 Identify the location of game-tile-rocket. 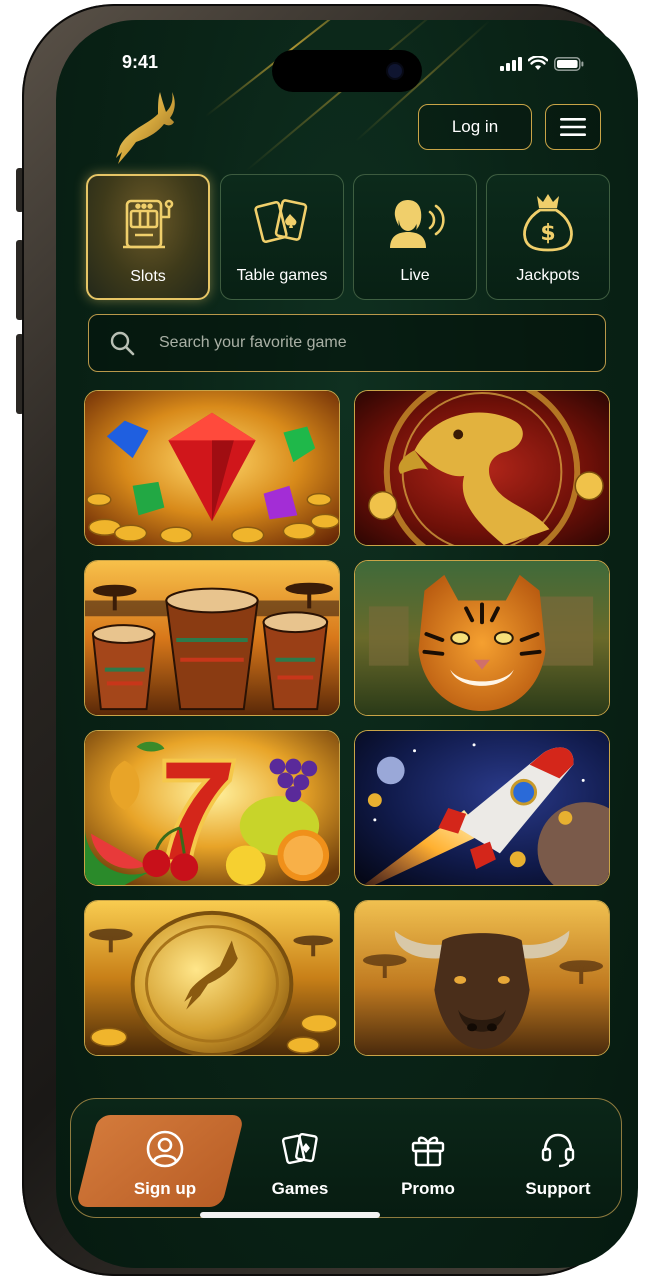
(482, 808).